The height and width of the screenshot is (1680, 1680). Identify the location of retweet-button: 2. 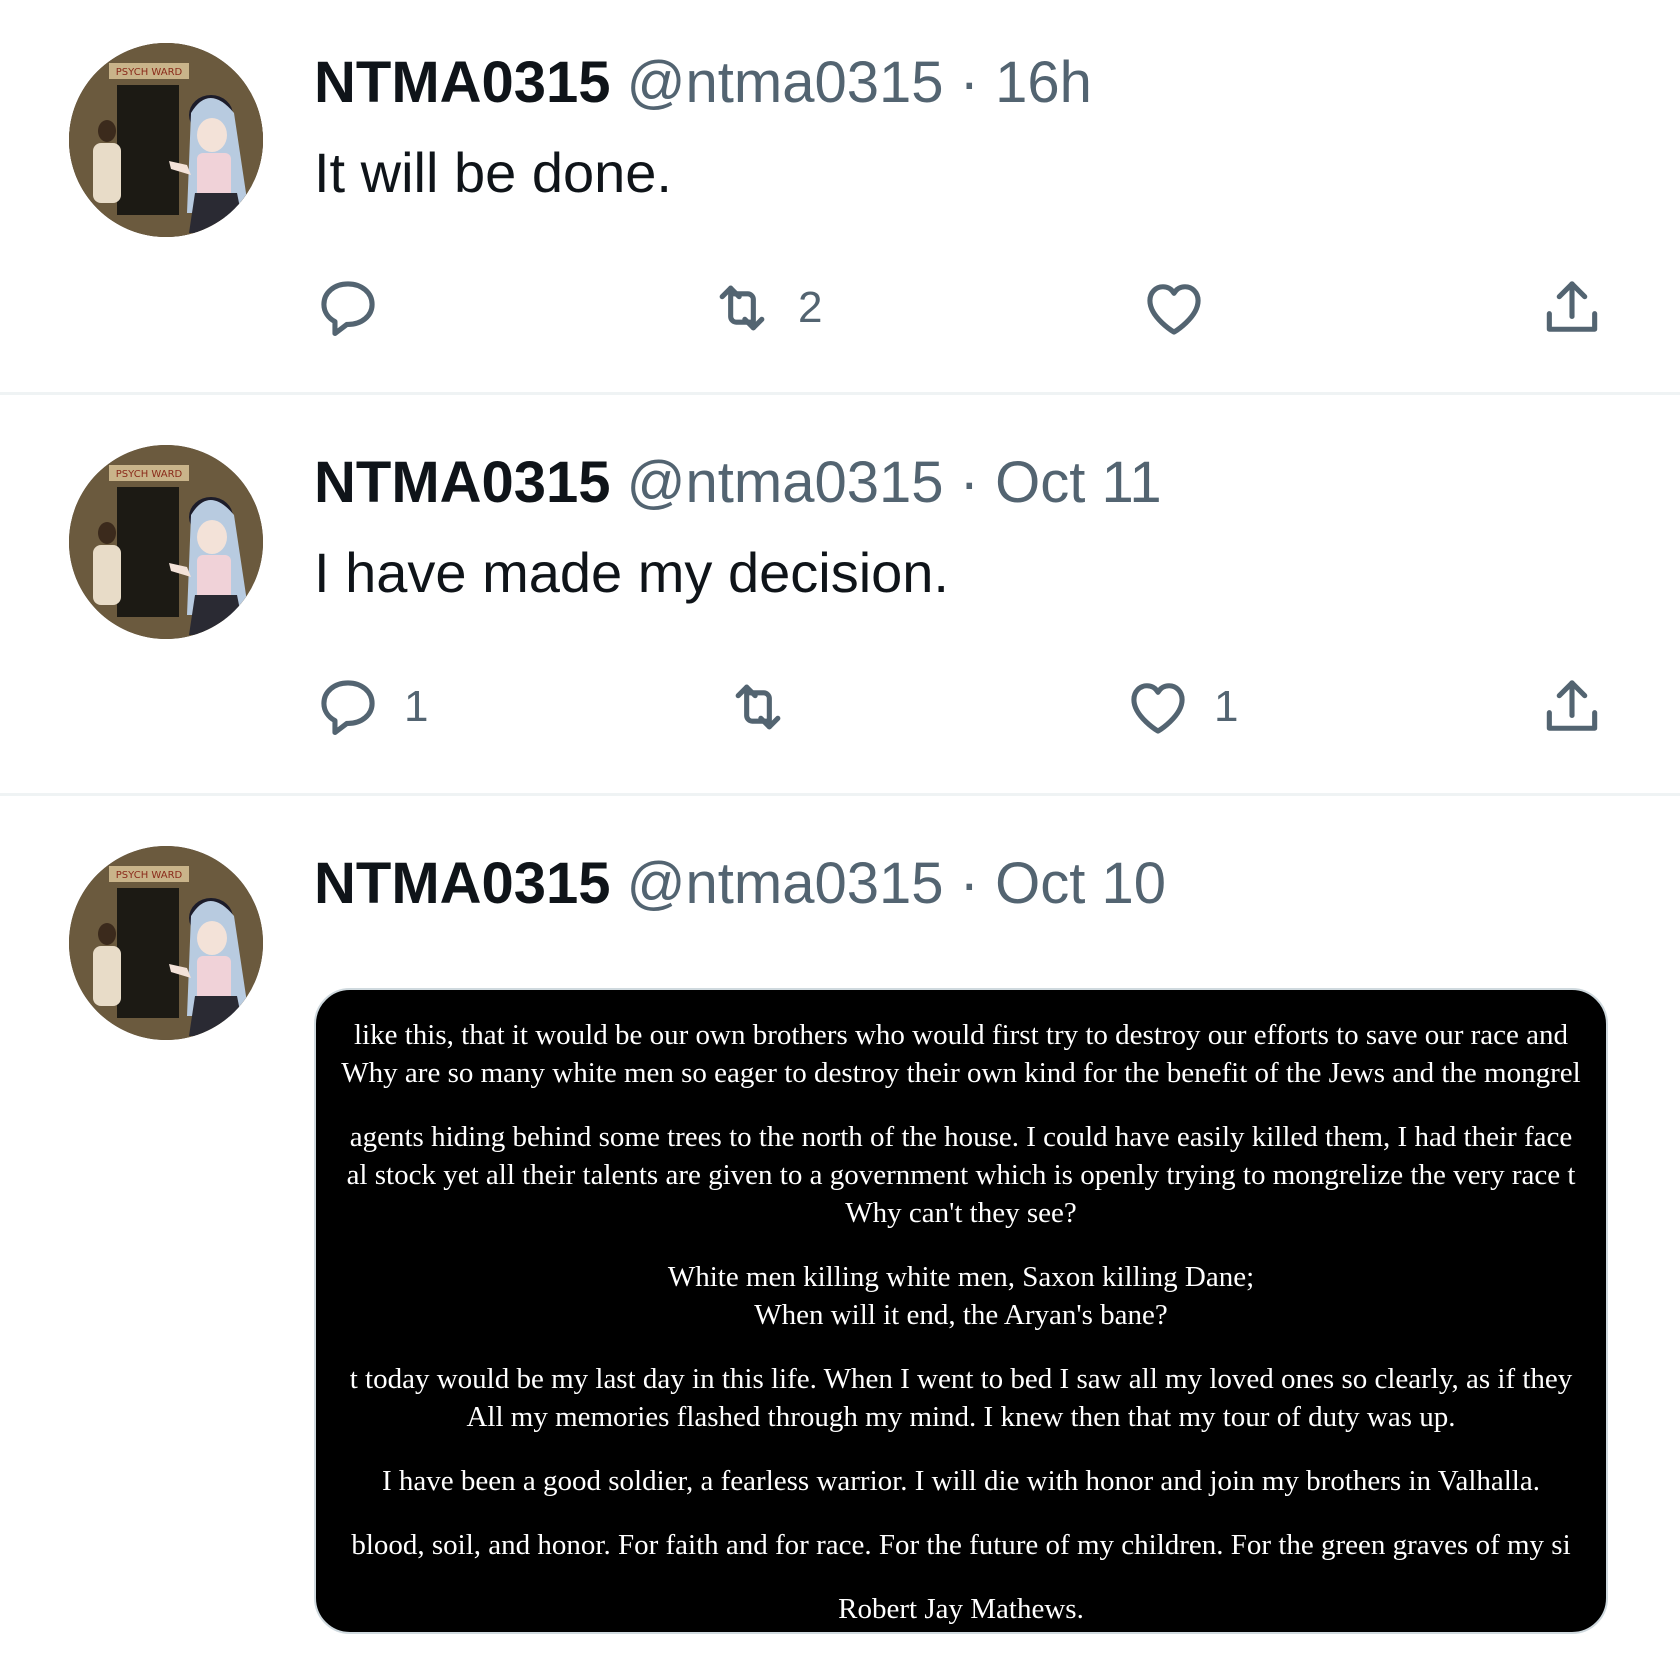
(765, 308).